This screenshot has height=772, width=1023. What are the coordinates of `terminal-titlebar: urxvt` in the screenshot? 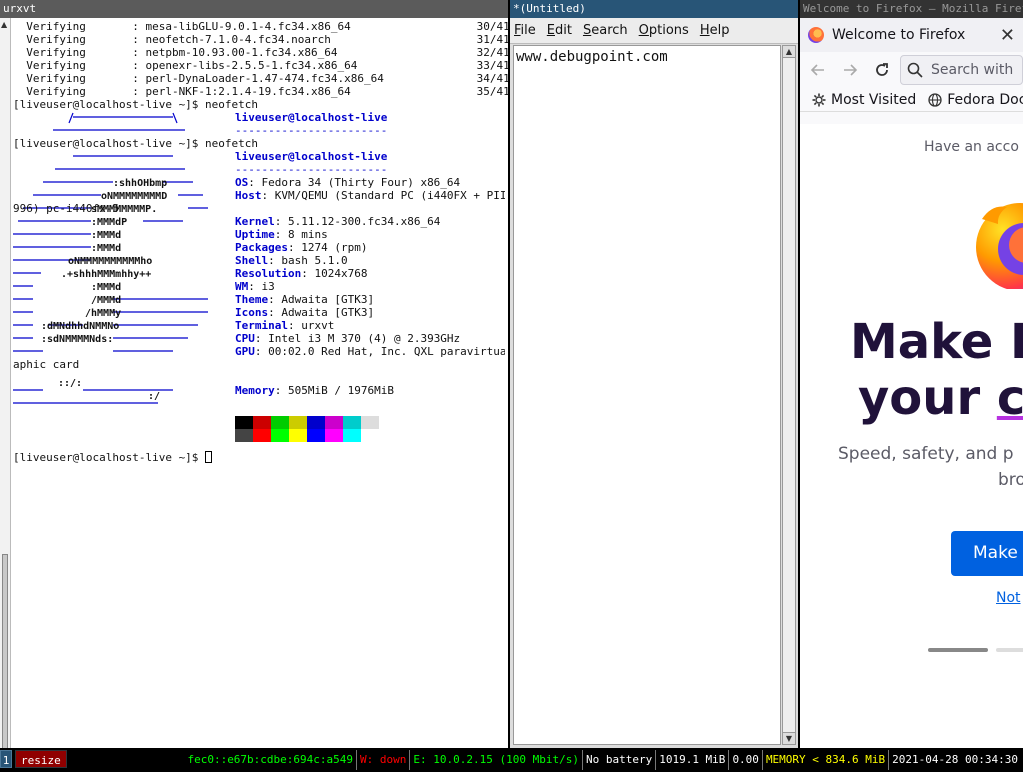 It's located at (254, 9).